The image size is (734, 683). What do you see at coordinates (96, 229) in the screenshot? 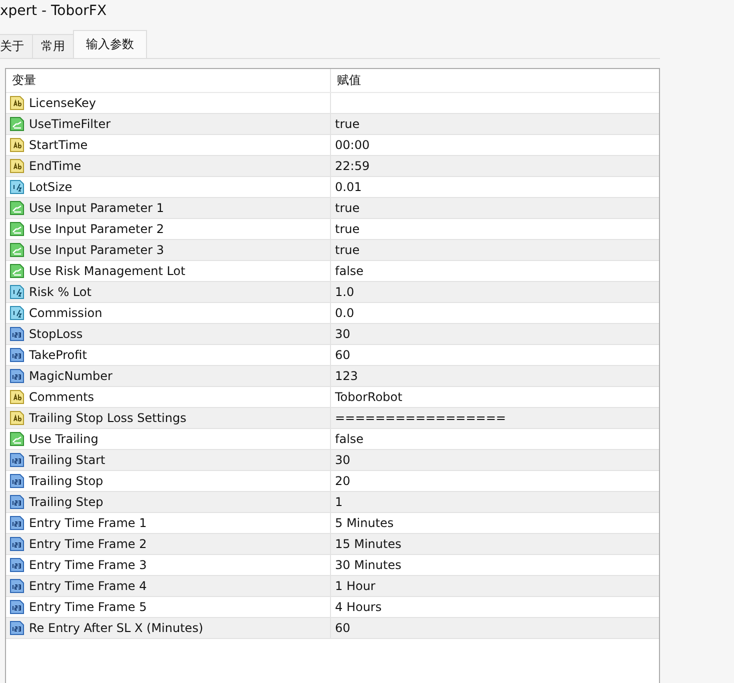
I see `parameter-name: Use Input Parameter 2` at bounding box center [96, 229].